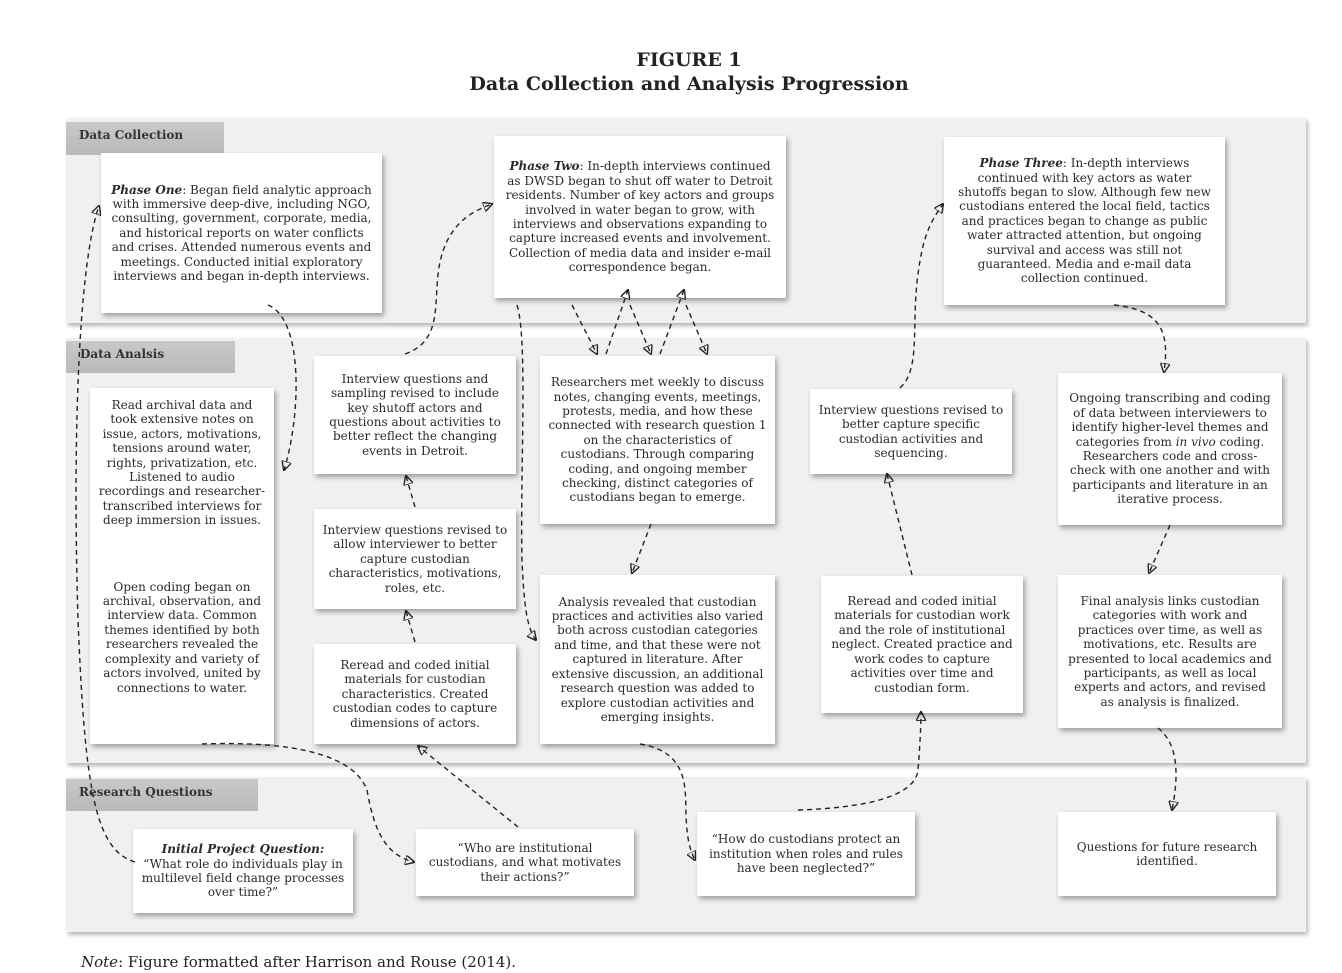 The width and height of the screenshot is (1342, 973). Describe the element at coordinates (1195, 441) in the screenshot. I see `ongoing-transcribing-em: in vivo` at that location.